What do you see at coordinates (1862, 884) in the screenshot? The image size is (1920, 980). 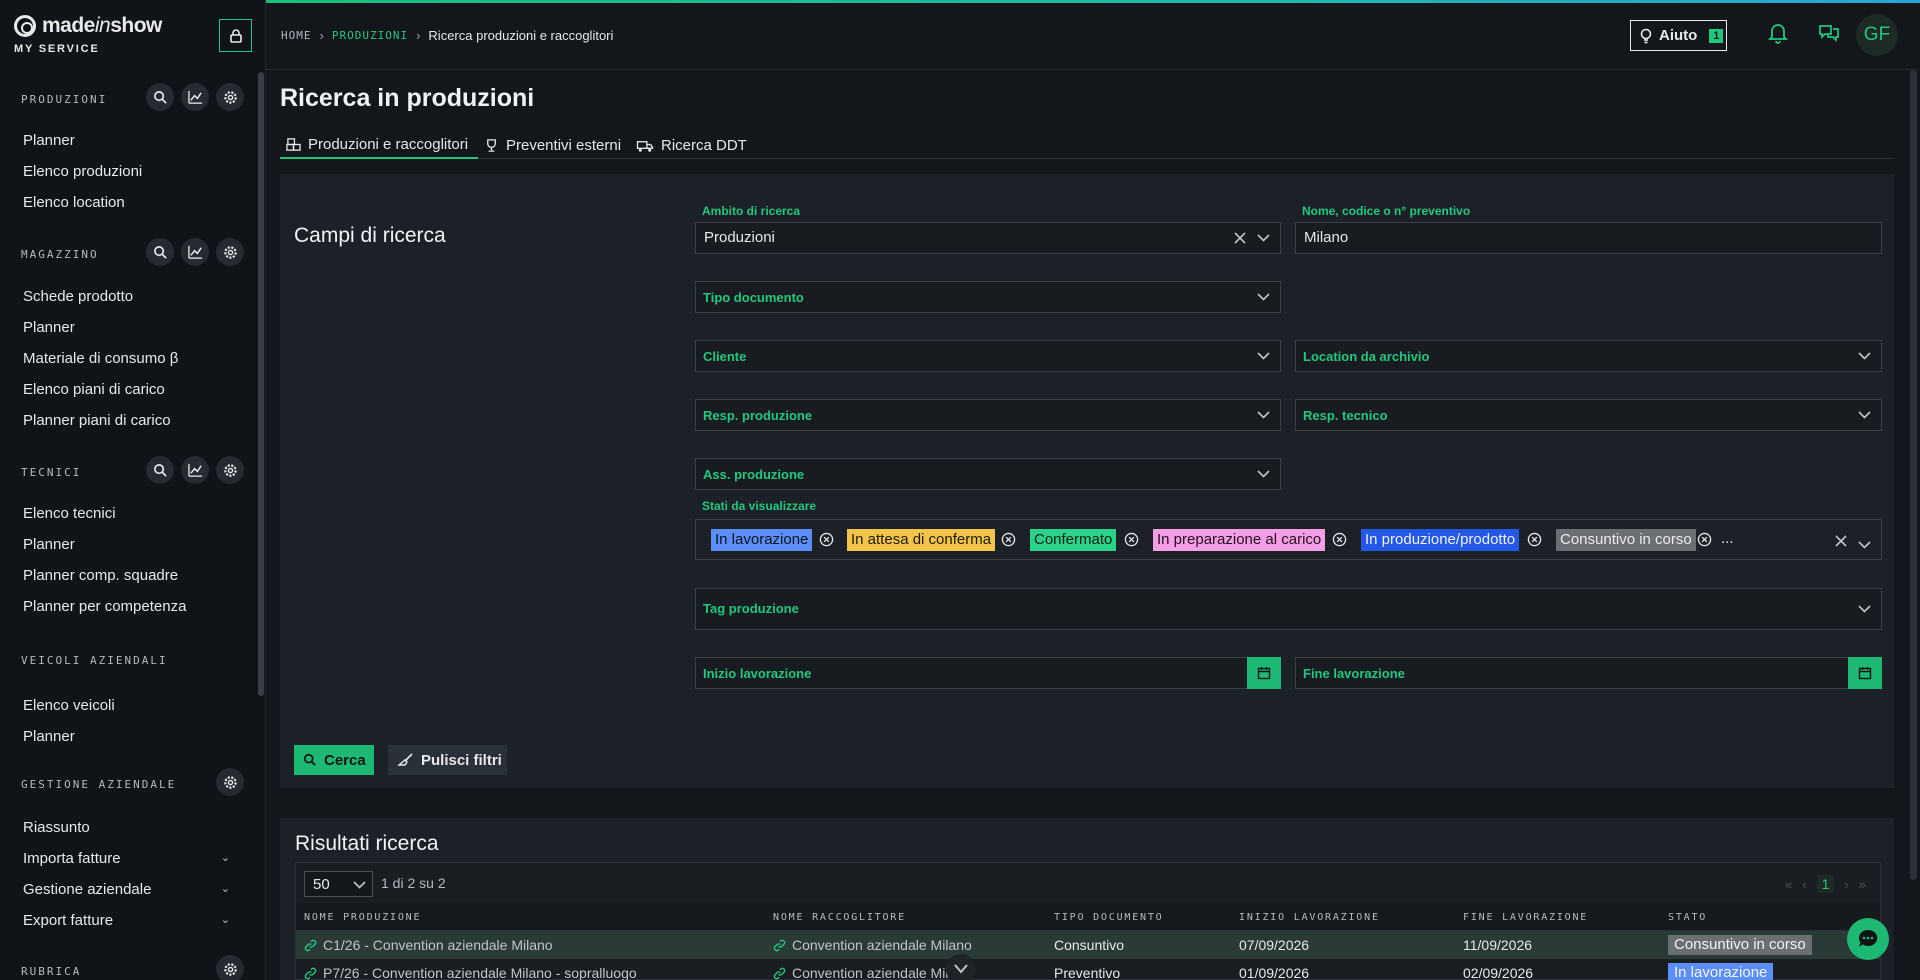 I see `last-page-icon: »` at bounding box center [1862, 884].